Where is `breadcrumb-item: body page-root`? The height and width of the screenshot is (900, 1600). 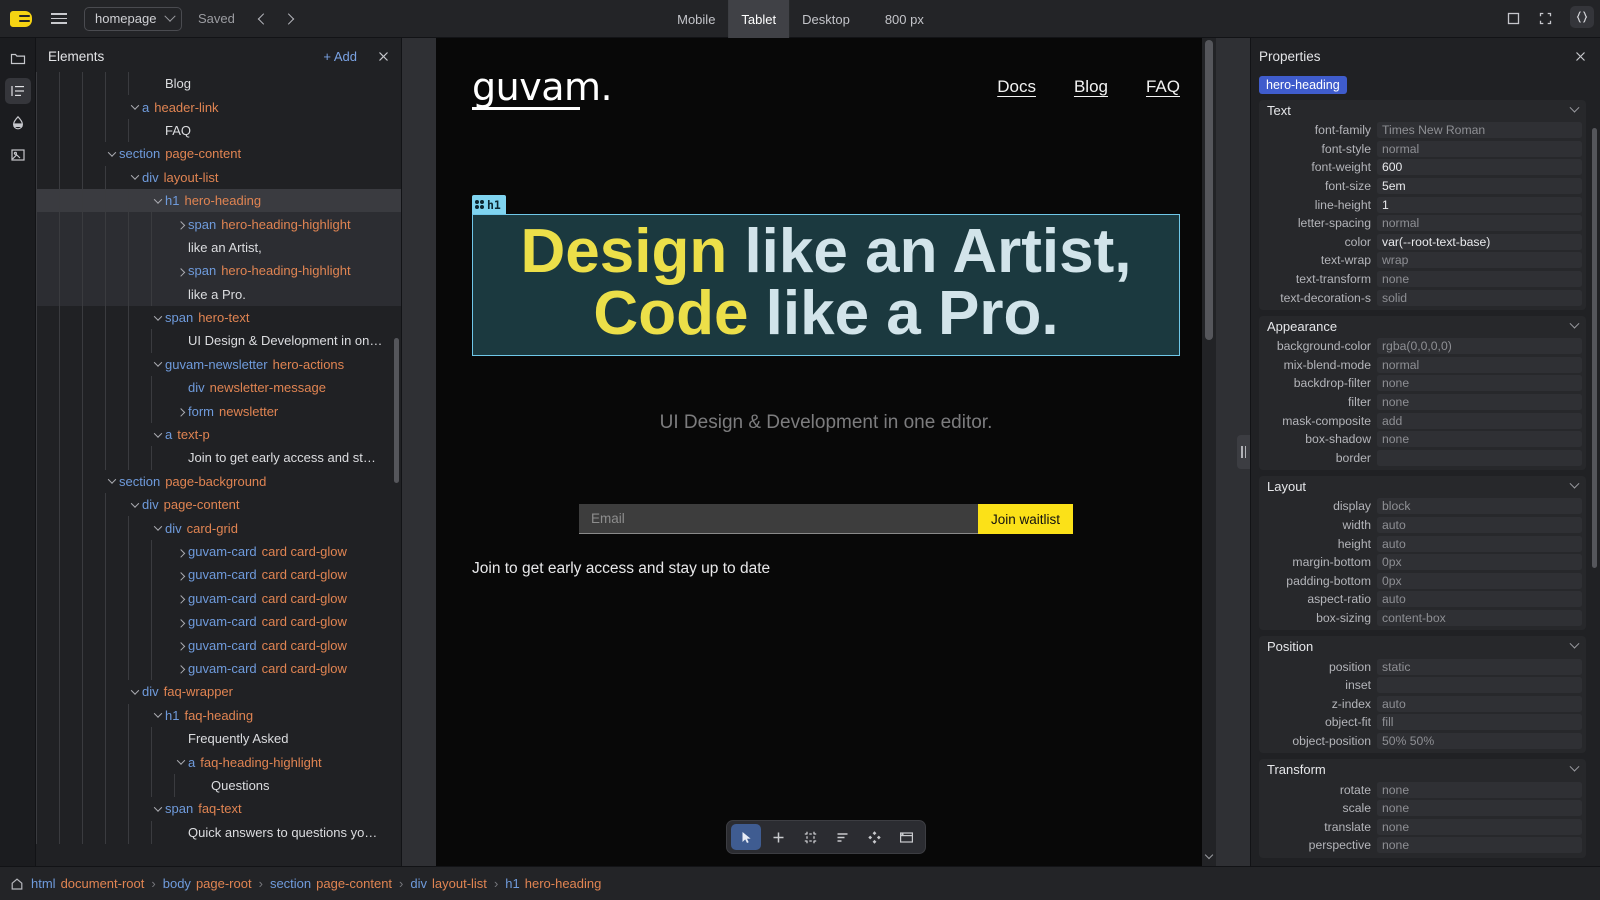 breadcrumb-item: body page-root is located at coordinates (207, 883).